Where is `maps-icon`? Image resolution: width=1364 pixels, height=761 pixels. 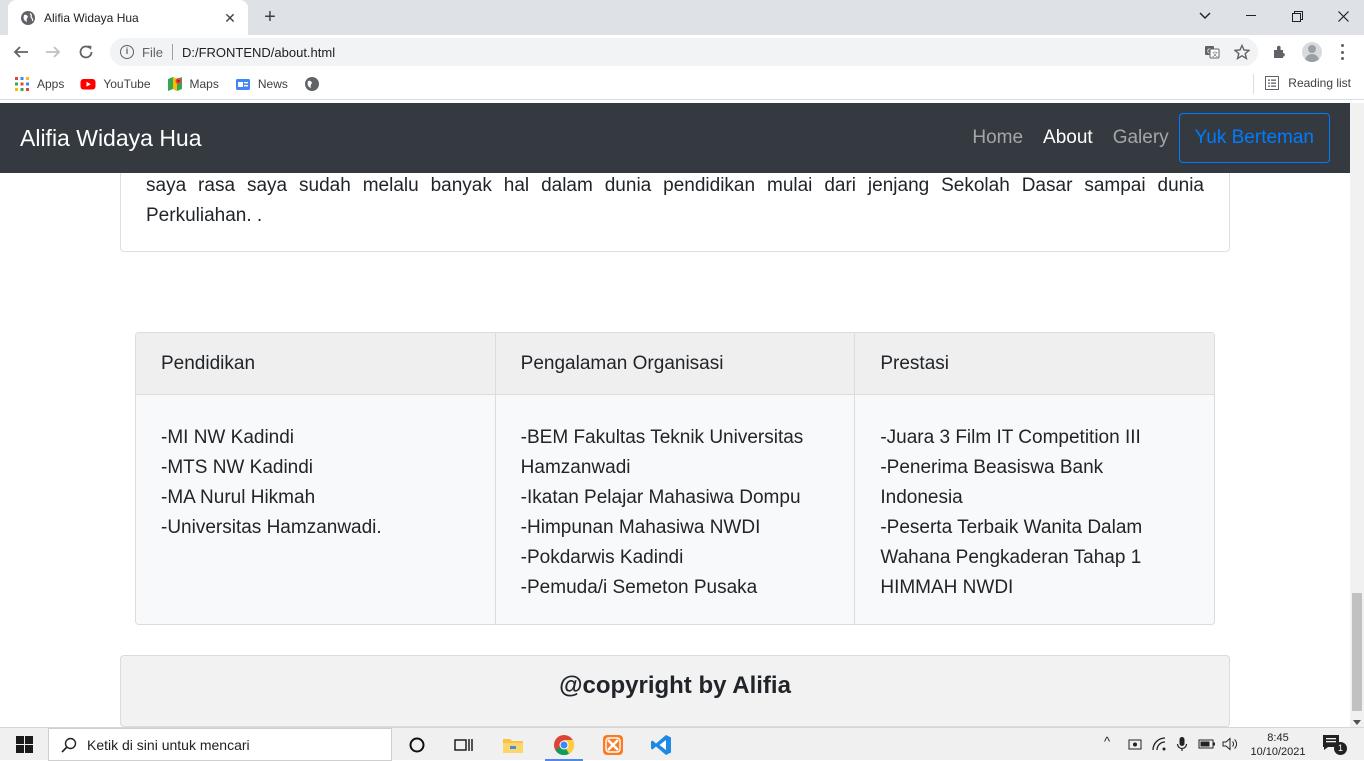 maps-icon is located at coordinates (174, 84).